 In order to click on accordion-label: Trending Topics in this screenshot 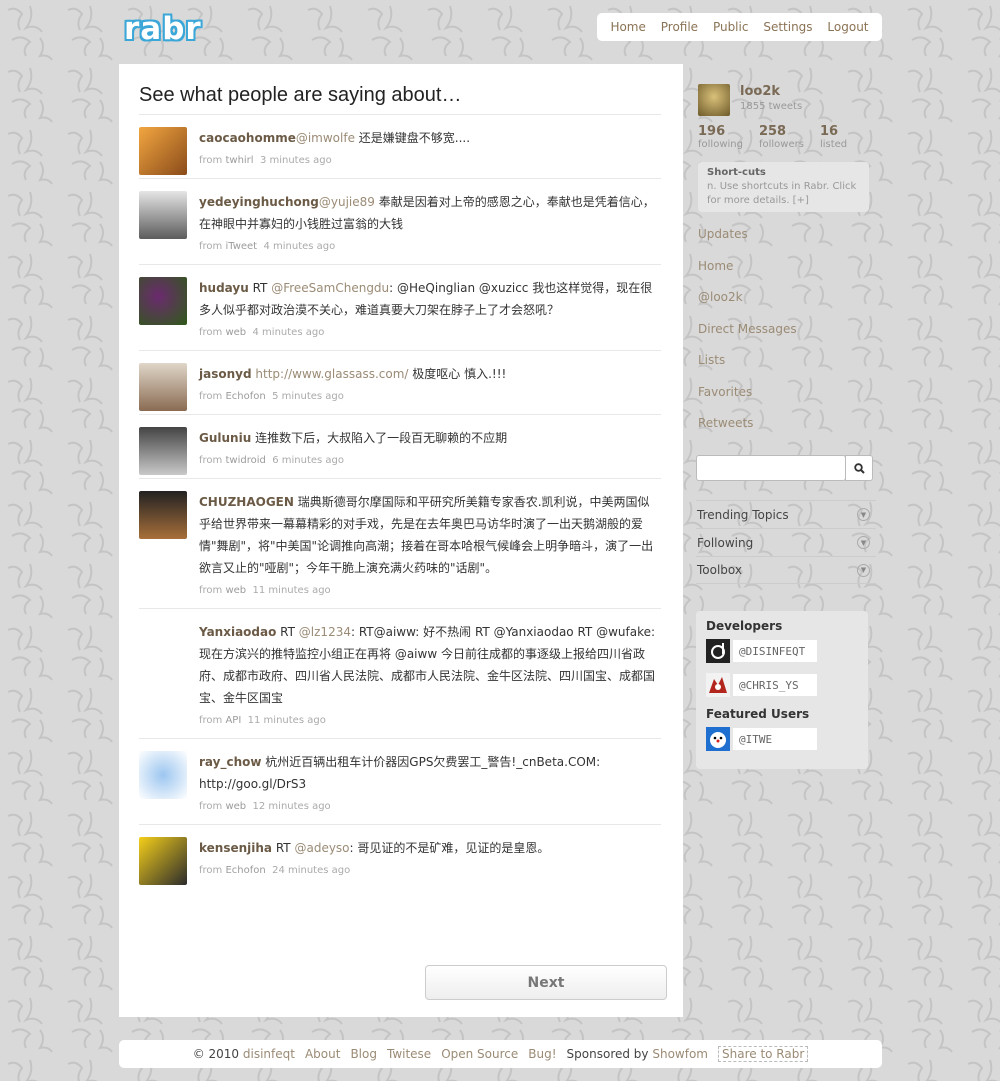, I will do `click(743, 514)`.